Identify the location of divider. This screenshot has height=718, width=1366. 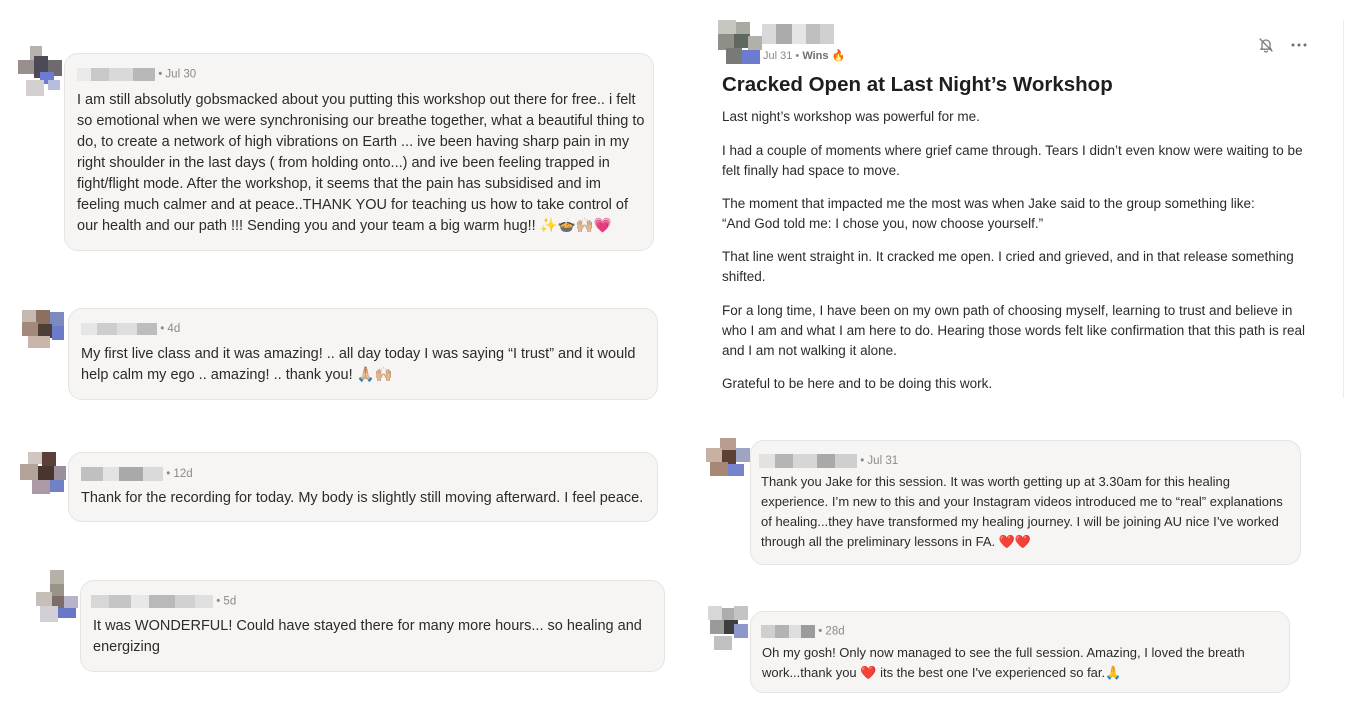
(1343, 209).